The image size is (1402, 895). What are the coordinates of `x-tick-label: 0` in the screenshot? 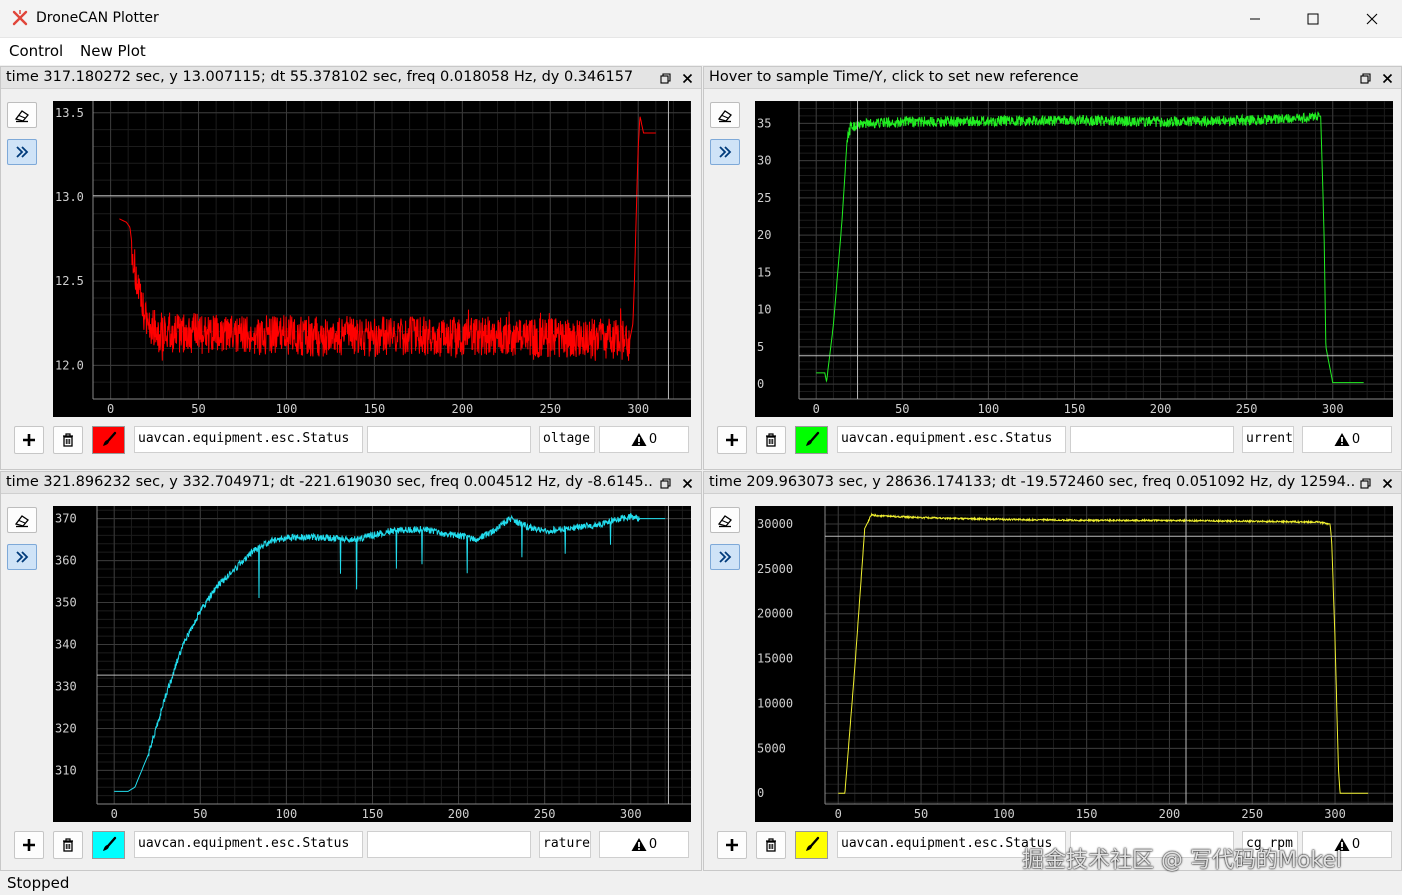 It's located at (838, 814).